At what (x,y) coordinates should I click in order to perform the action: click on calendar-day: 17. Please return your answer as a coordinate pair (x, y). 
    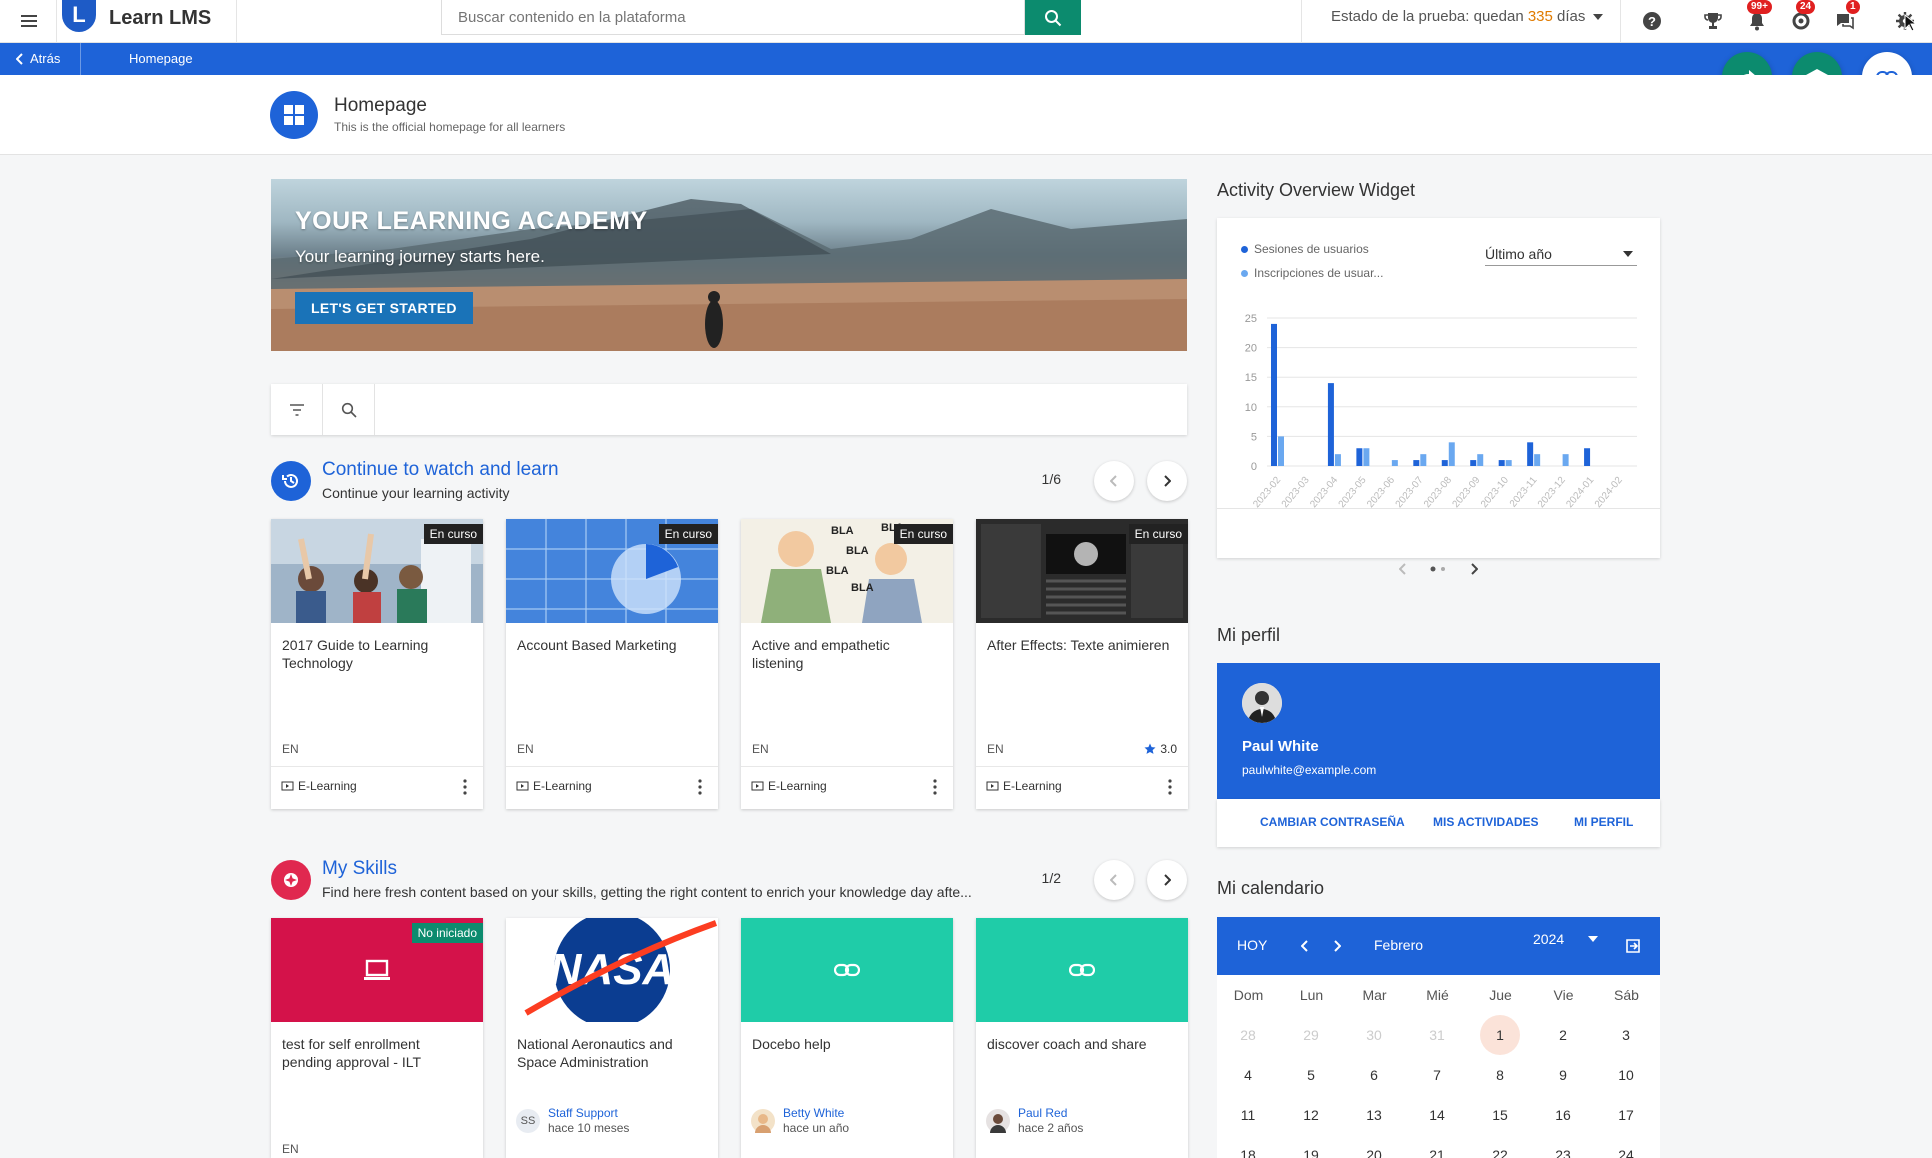
    Looking at the image, I should click on (1626, 1115).